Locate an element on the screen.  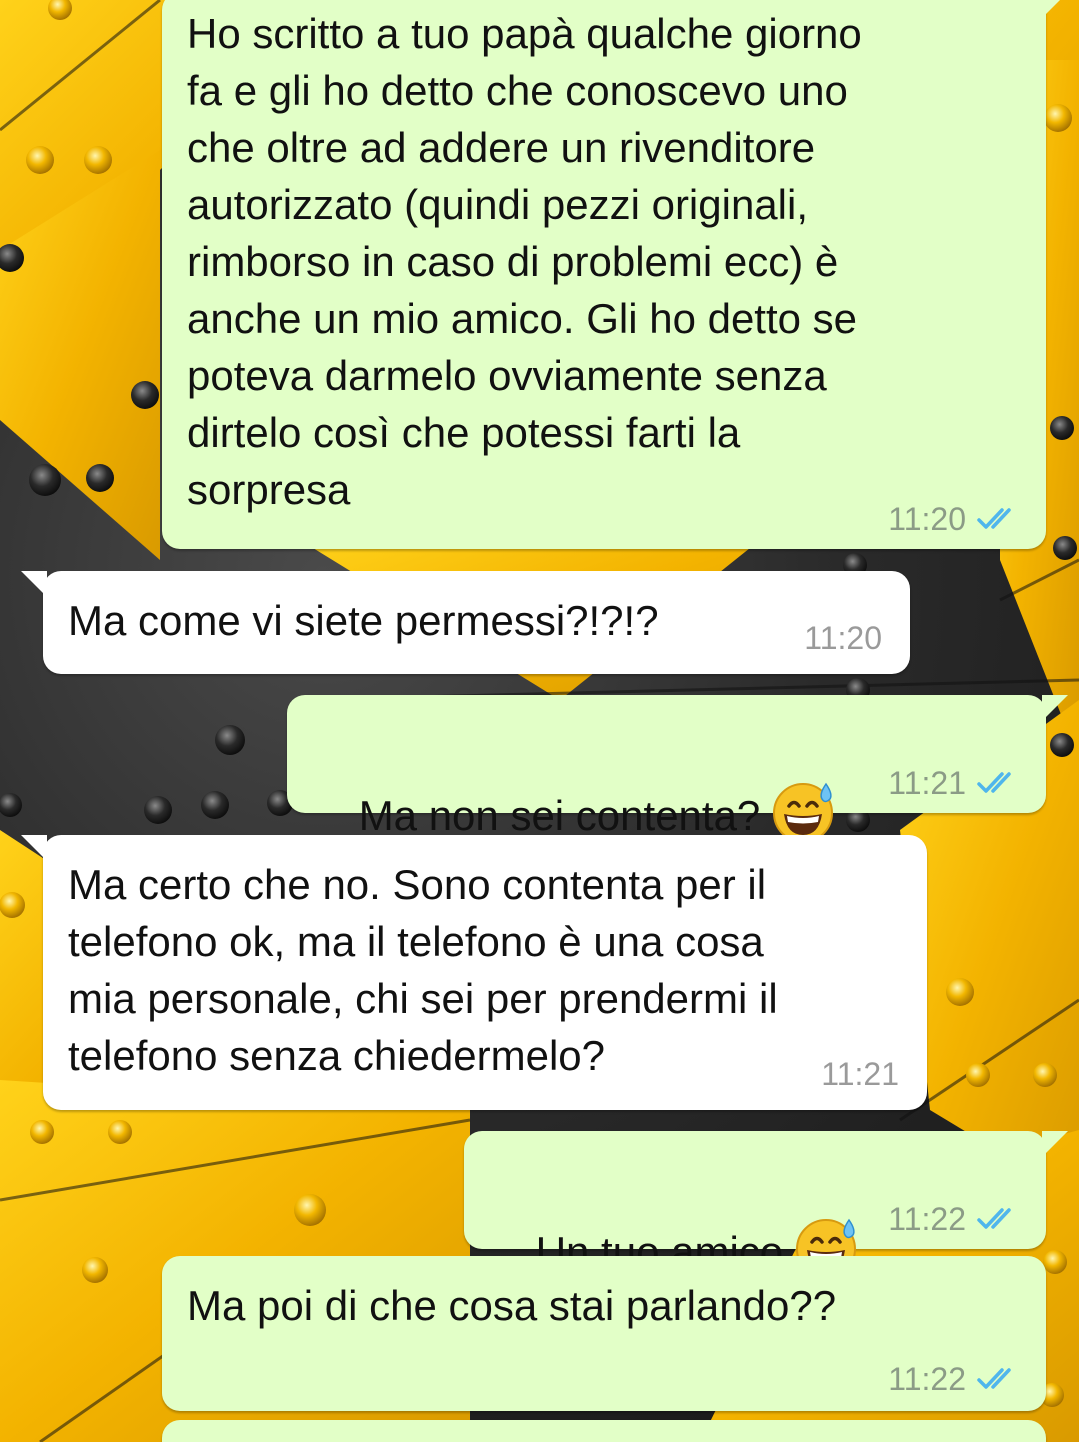
message-bubble-incoming: Ma come vi siete permessi?!?!? 11:20 is located at coordinates (465, 622).